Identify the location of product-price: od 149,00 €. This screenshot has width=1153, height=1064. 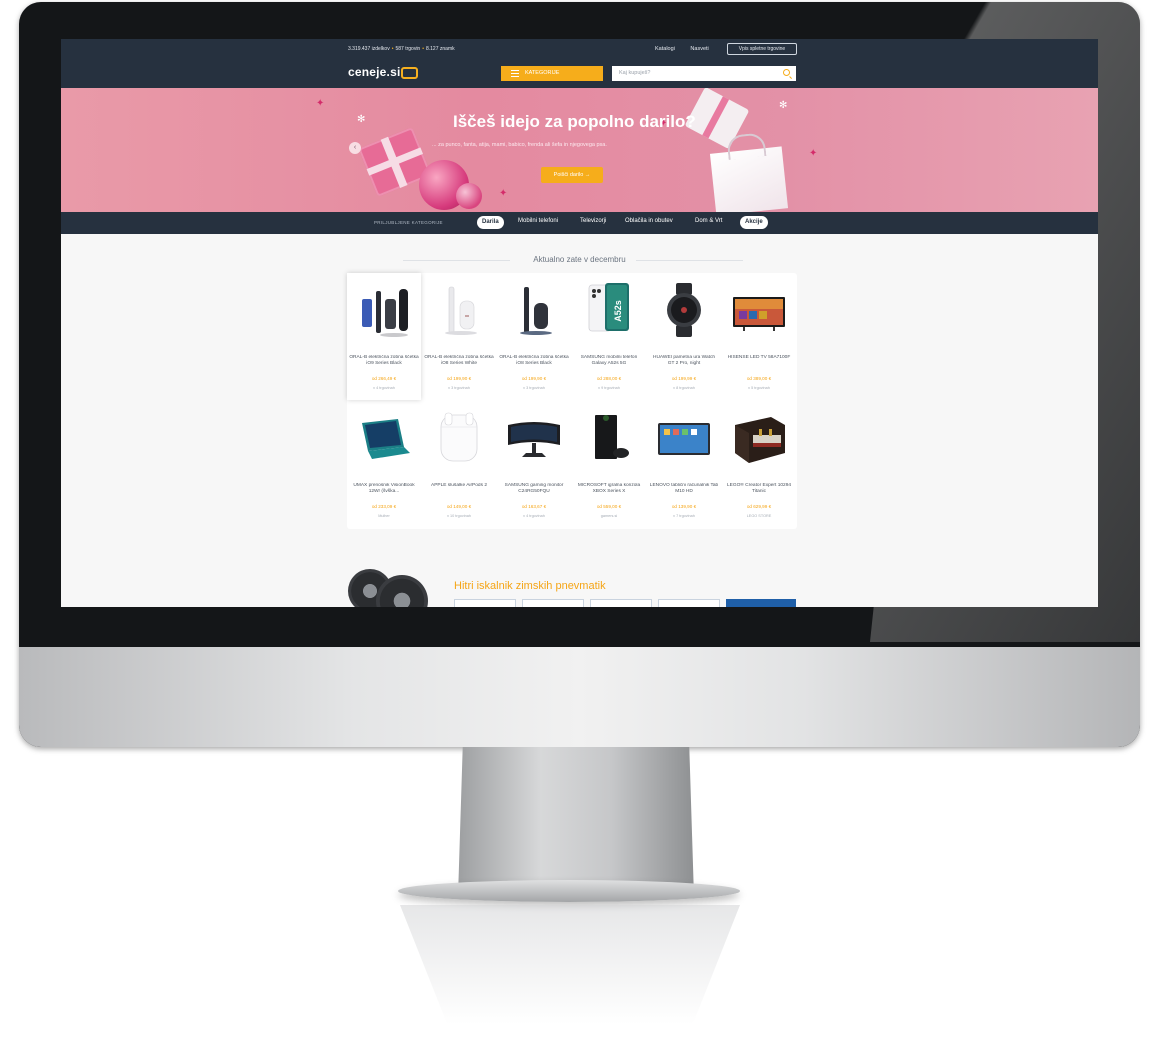
(459, 506).